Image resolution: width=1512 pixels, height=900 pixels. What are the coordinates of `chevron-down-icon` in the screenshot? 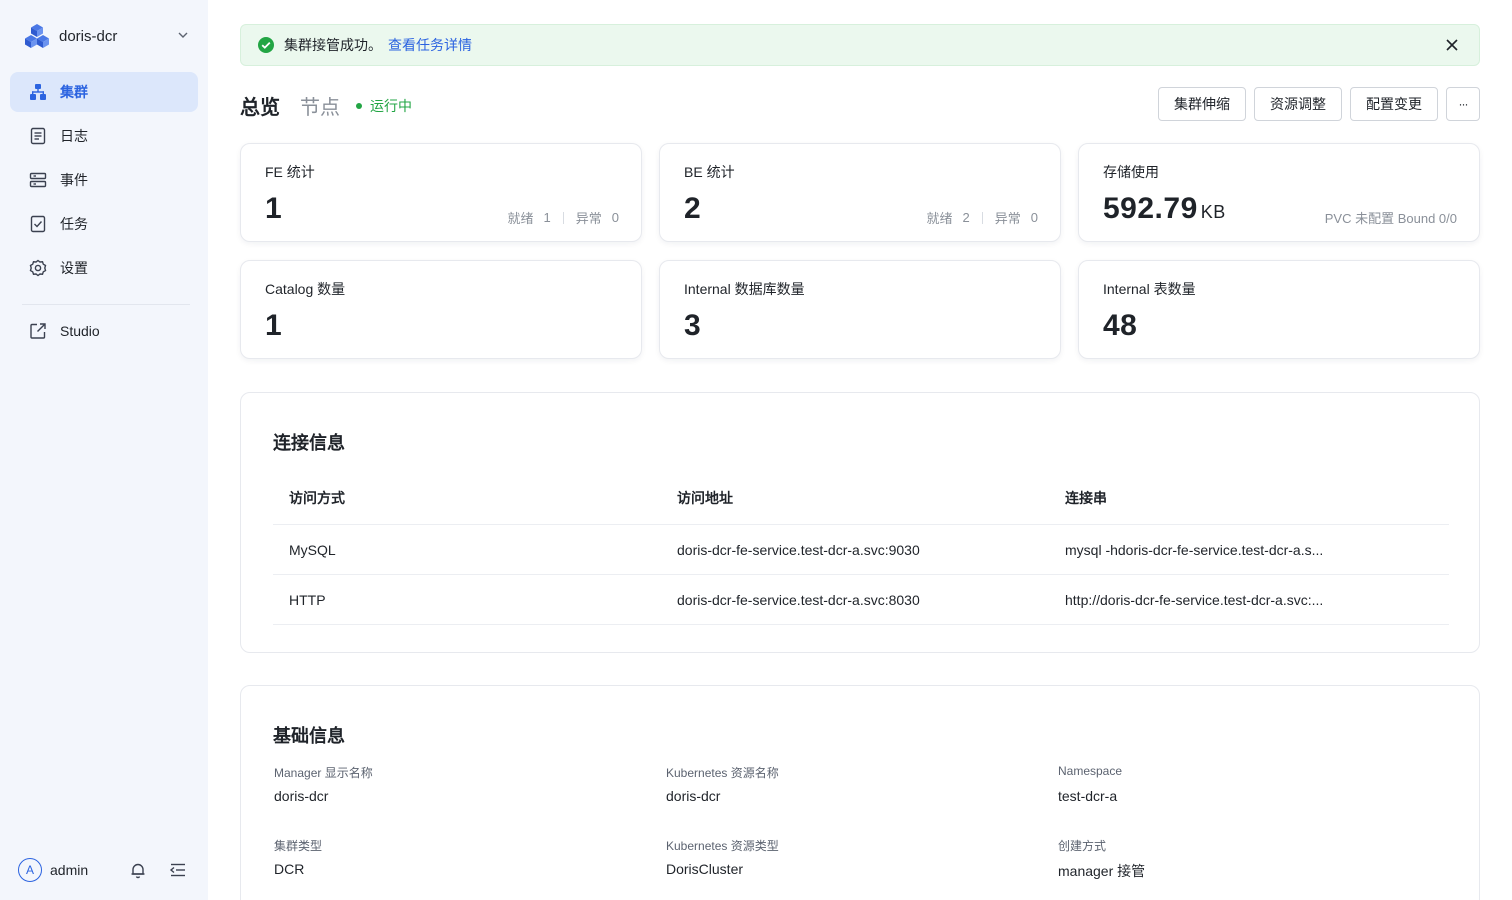 It's located at (183, 35).